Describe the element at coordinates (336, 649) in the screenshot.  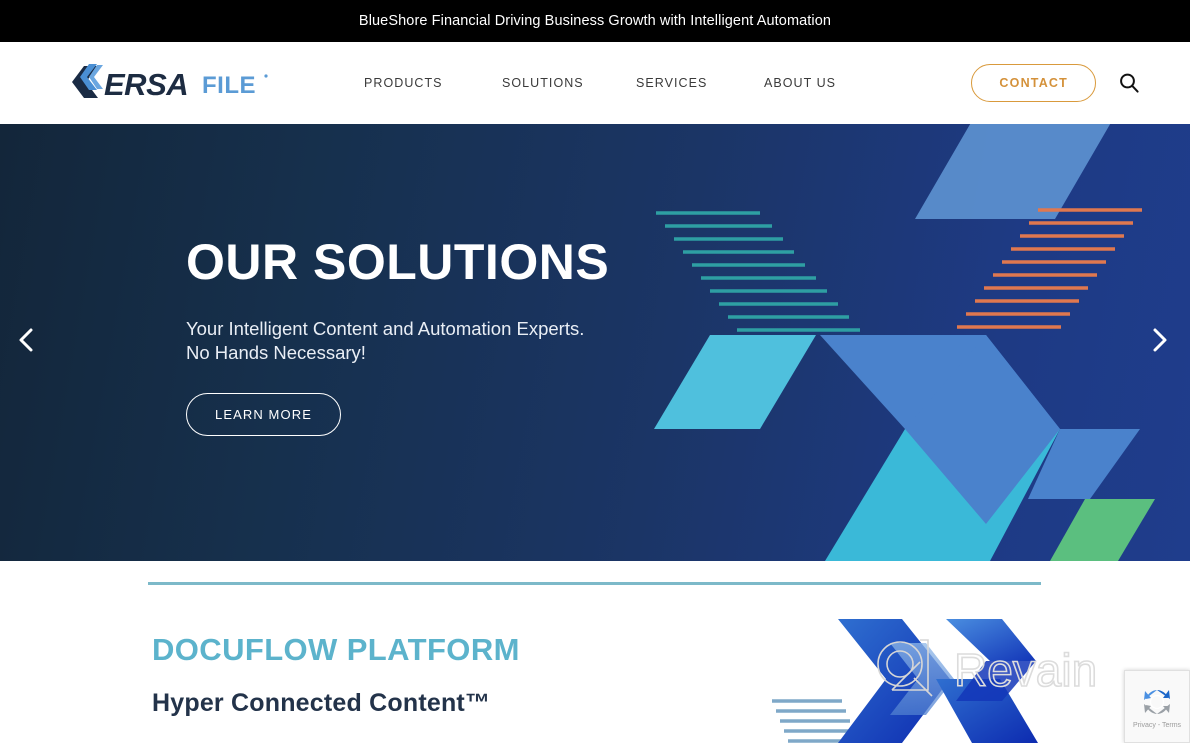
I see `section-title: DOCUFLOW PLATFORM` at that location.